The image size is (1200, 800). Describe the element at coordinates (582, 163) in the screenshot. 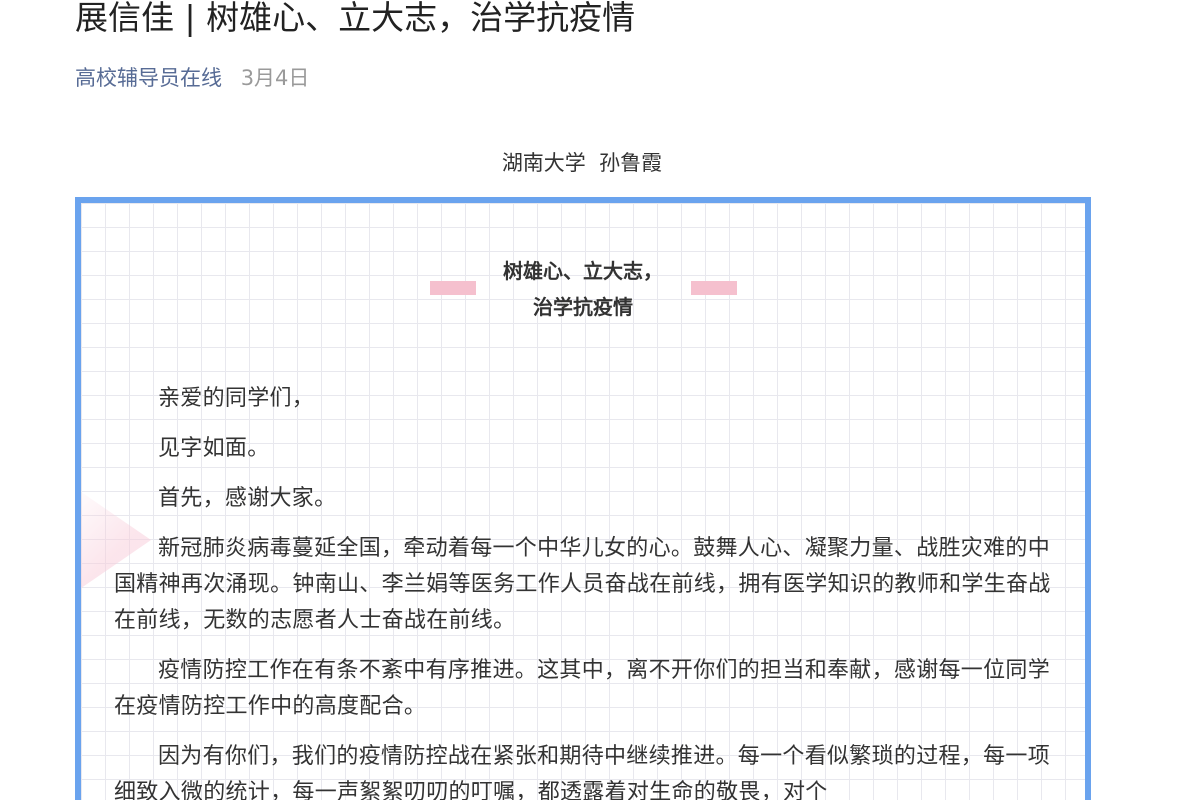

I see `author-line: 湖南大学 孙鲁霞` at that location.